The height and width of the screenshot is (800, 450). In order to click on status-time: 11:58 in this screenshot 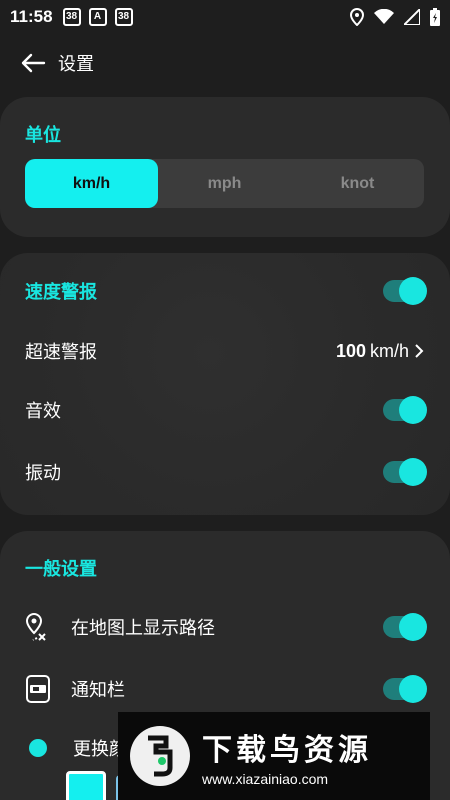, I will do `click(31, 16)`.